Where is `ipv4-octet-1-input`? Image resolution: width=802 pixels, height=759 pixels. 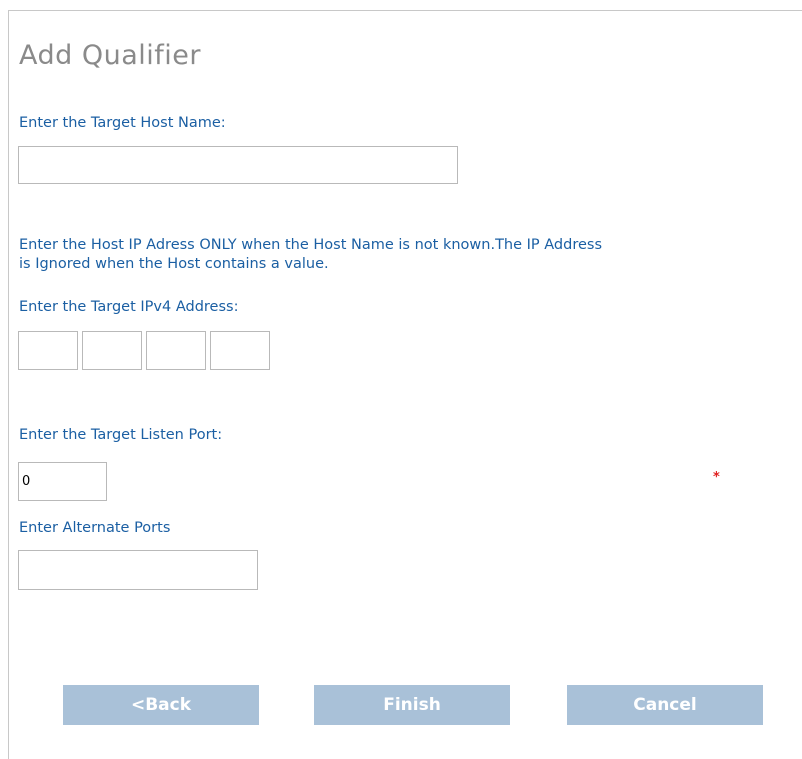 ipv4-octet-1-input is located at coordinates (48, 350).